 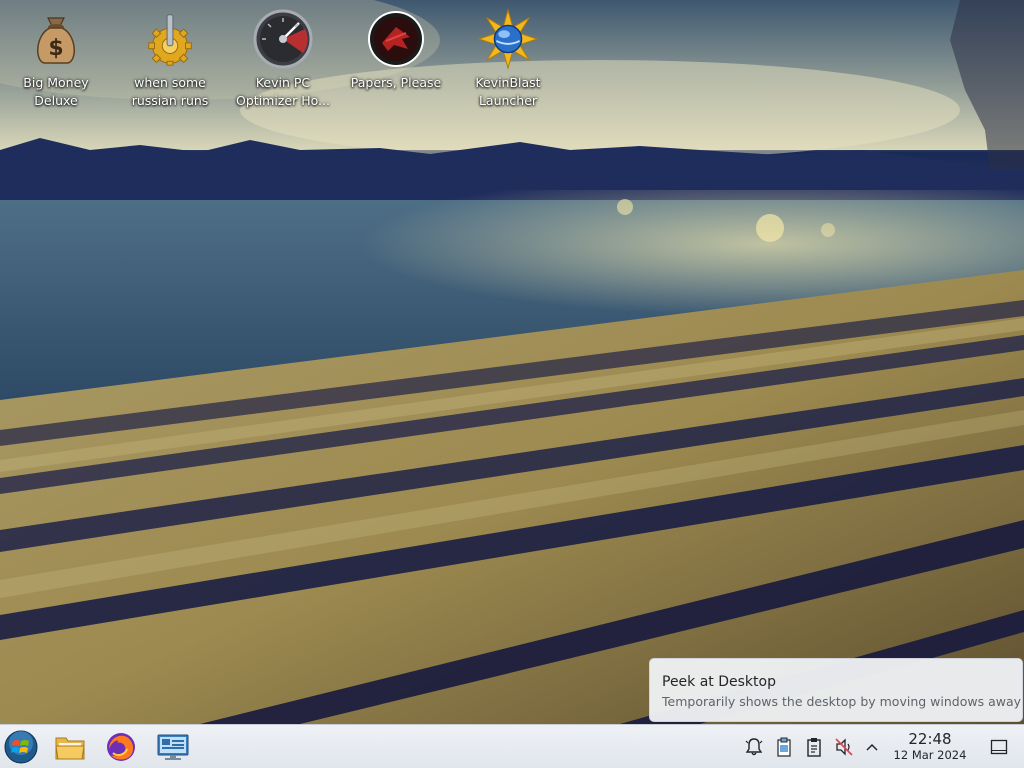 I want to click on system-settings-button, so click(x=173, y=747).